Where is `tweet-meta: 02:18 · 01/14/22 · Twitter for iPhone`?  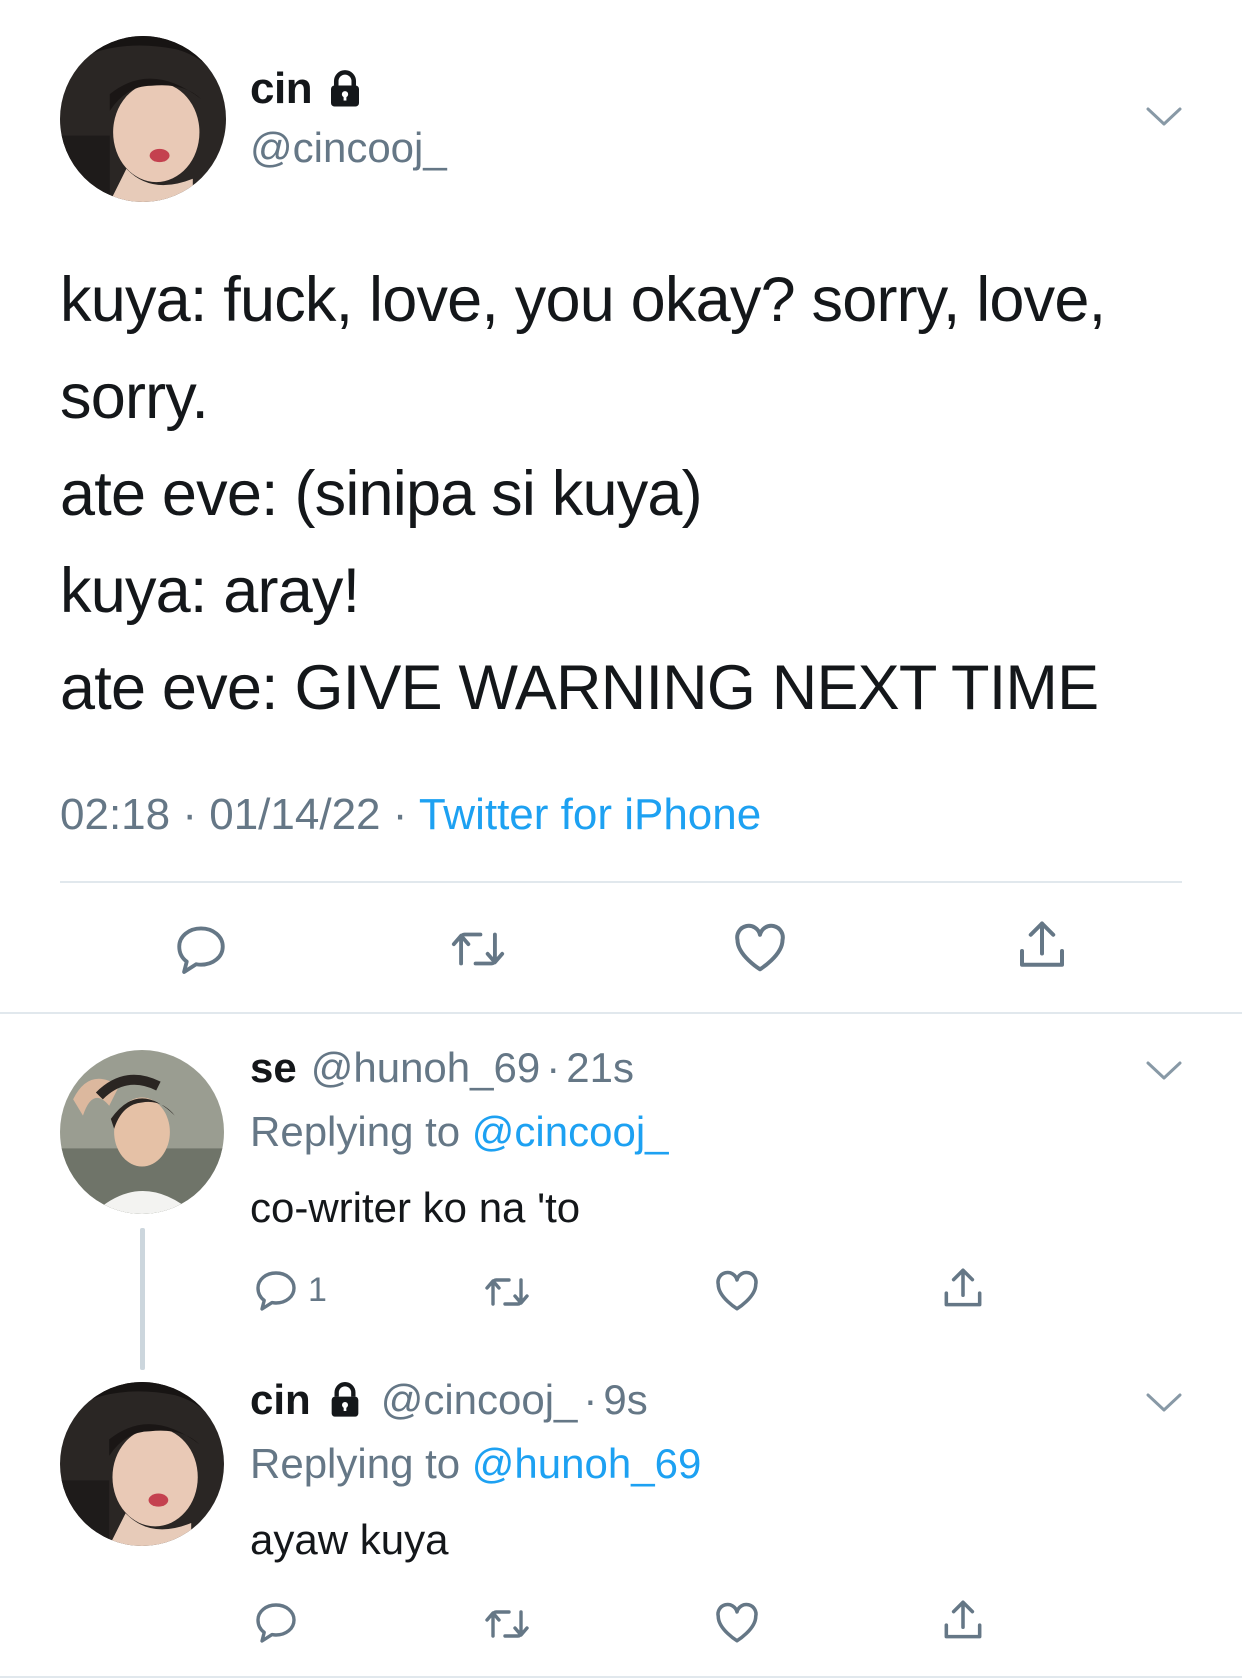
tweet-meta: 02:18 · 01/14/22 · Twitter for iPhone is located at coordinates (410, 815).